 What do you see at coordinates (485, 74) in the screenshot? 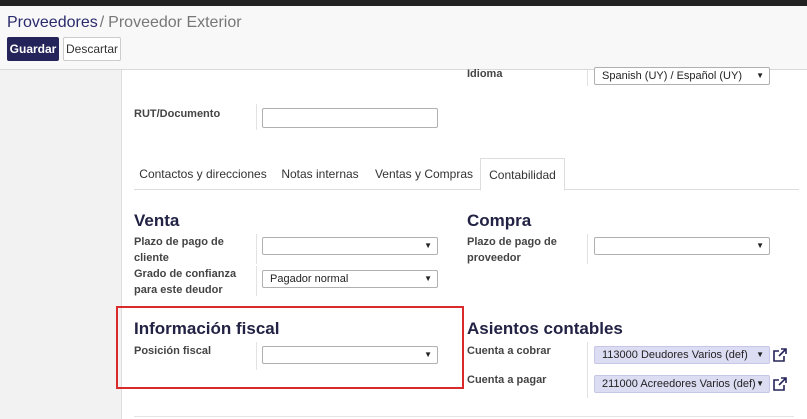
I see `idioma-label: Idioma` at bounding box center [485, 74].